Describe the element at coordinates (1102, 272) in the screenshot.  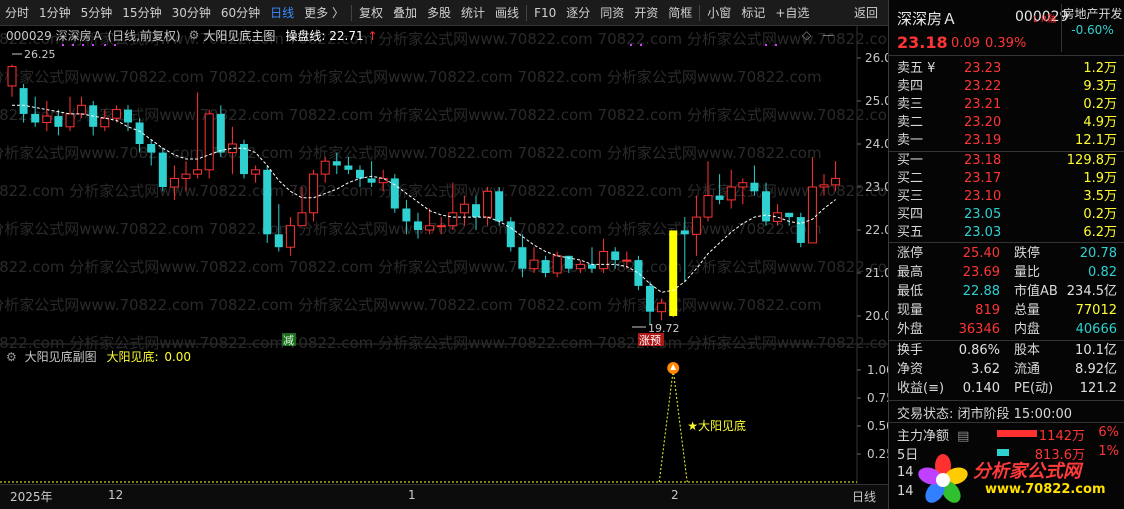
I see `stat-value: 0.82` at that location.